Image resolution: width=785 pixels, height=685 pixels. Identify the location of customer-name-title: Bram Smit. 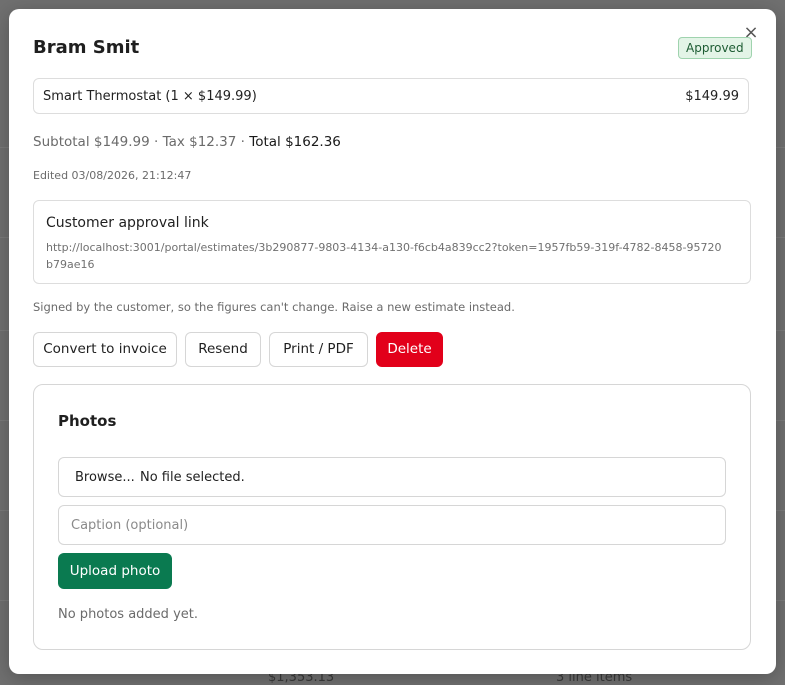
(86, 47).